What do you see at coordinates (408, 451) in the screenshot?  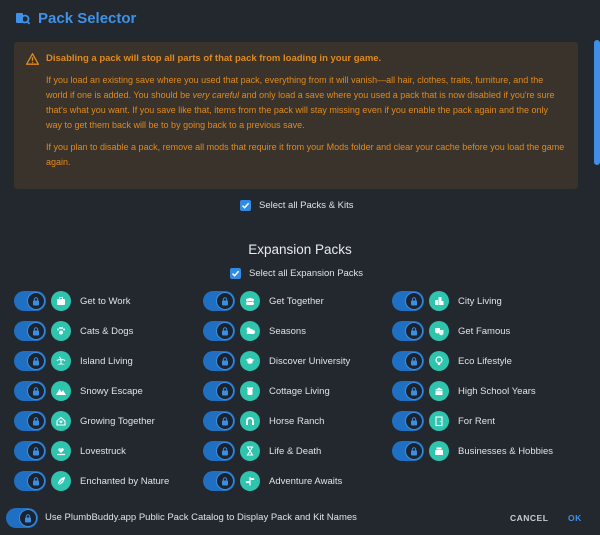 I see `pack-toggle-businesses-and-hobbies` at bounding box center [408, 451].